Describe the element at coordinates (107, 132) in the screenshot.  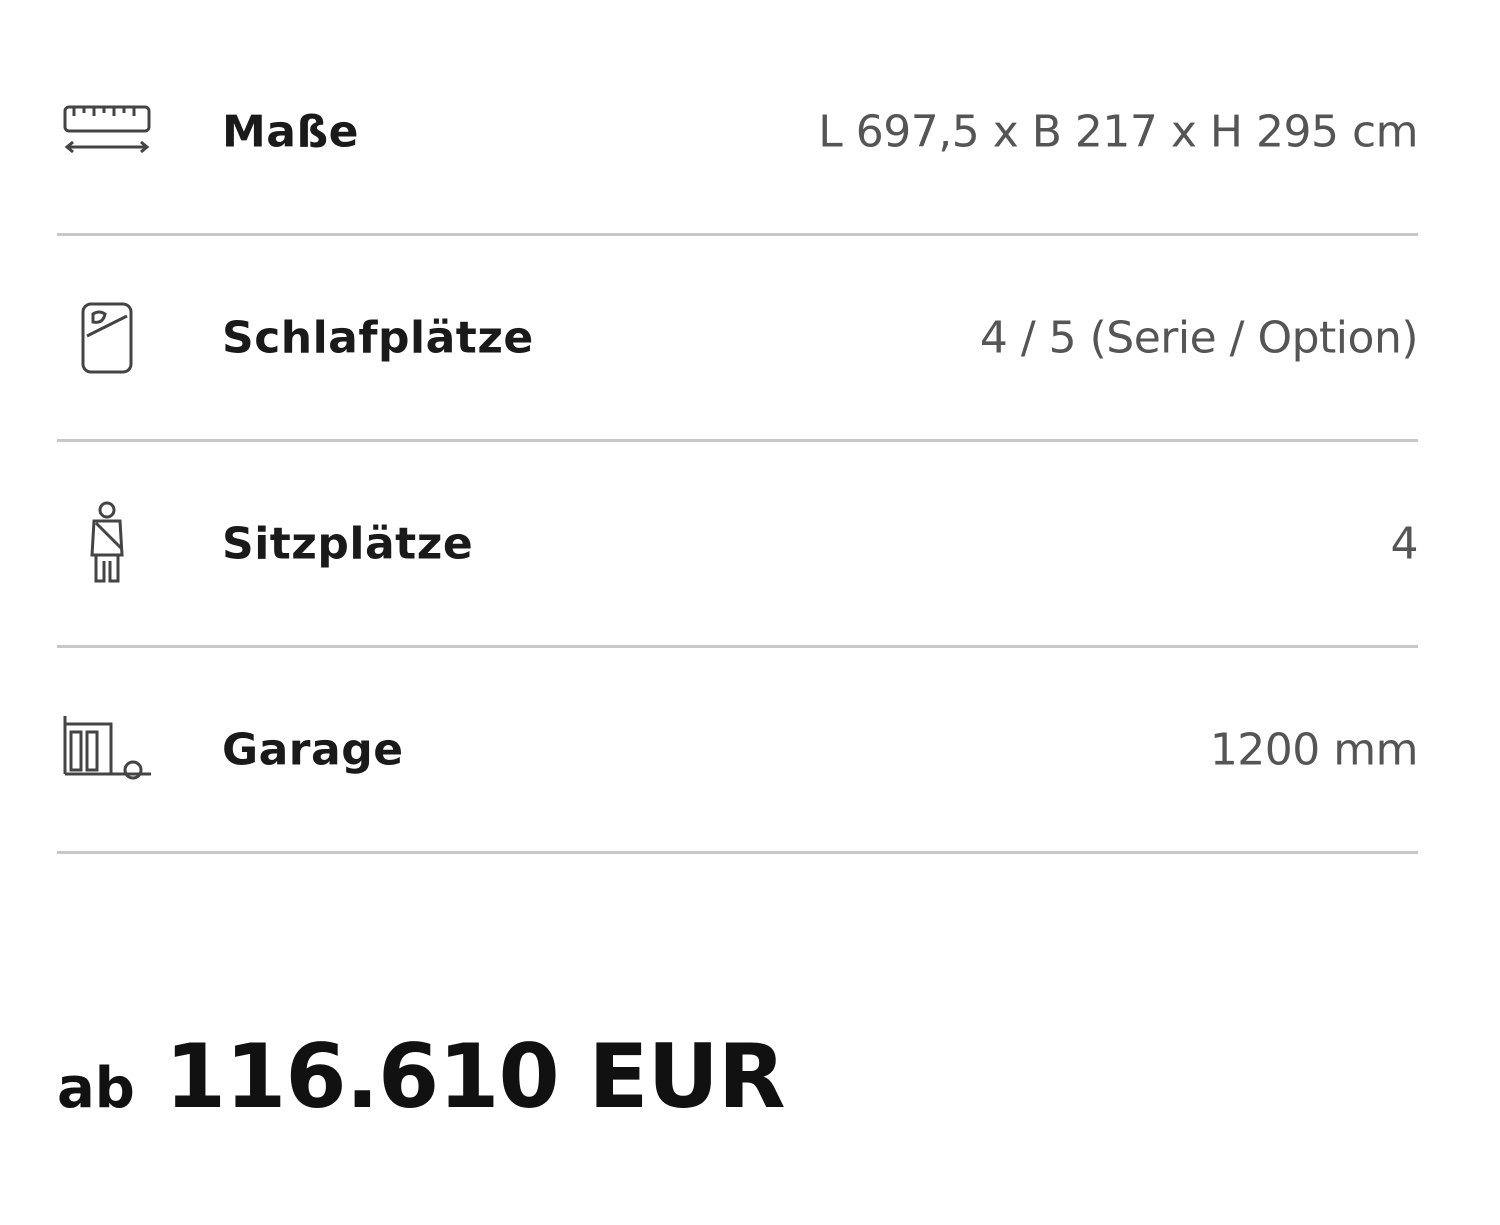
I see `ruler-icon` at that location.